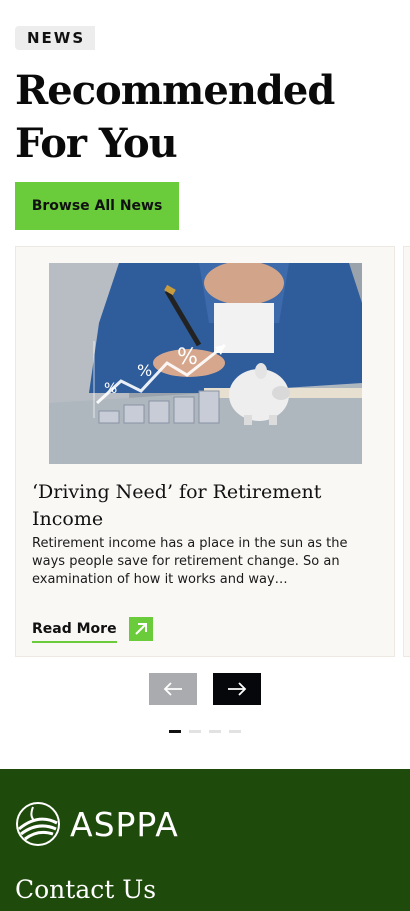 The width and height of the screenshot is (410, 911). I want to click on arrow-up-right-icon, so click(141, 629).